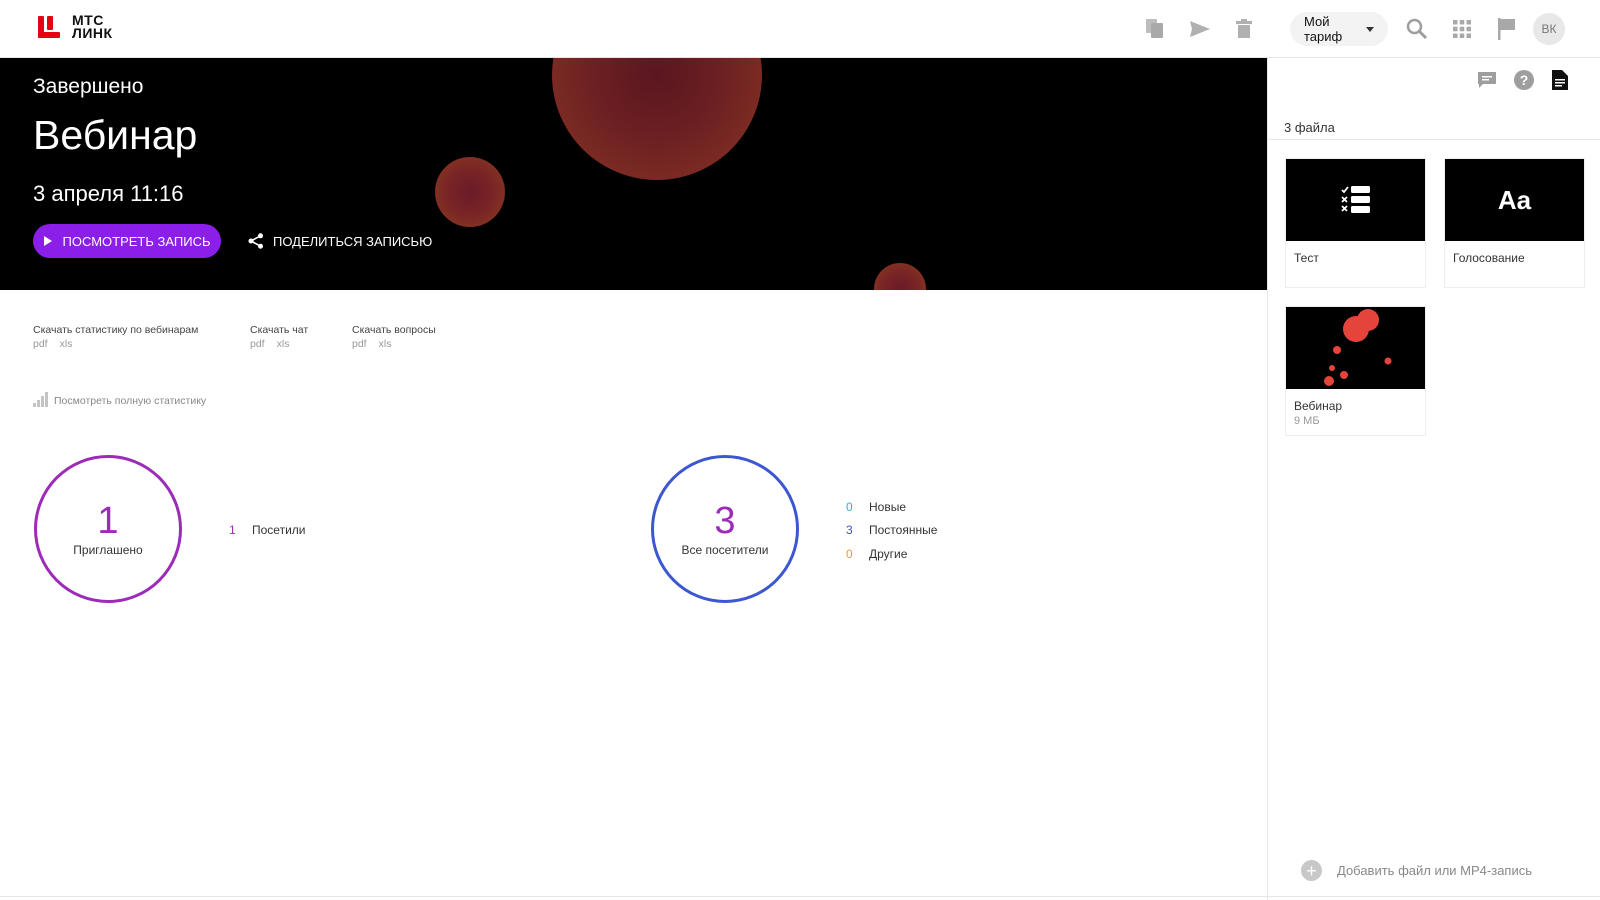 This screenshot has width=1600, height=900. I want to click on voting-text-icon: Aa, so click(1514, 199).